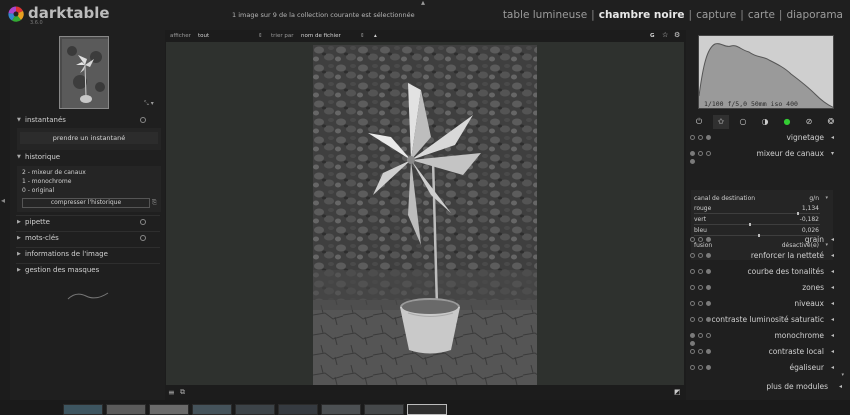  What do you see at coordinates (545, 15) in the screenshot?
I see `view-lighttable: table lumineuse` at bounding box center [545, 15].